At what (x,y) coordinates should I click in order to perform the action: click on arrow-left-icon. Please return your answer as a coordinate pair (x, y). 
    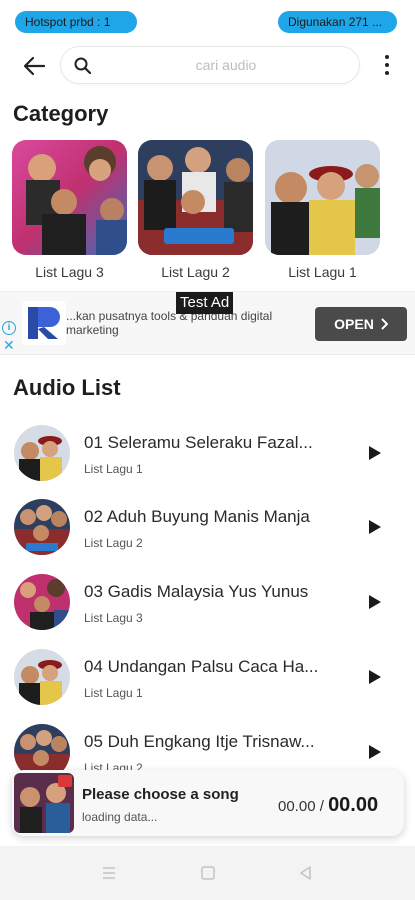
    Looking at the image, I should click on (34, 66).